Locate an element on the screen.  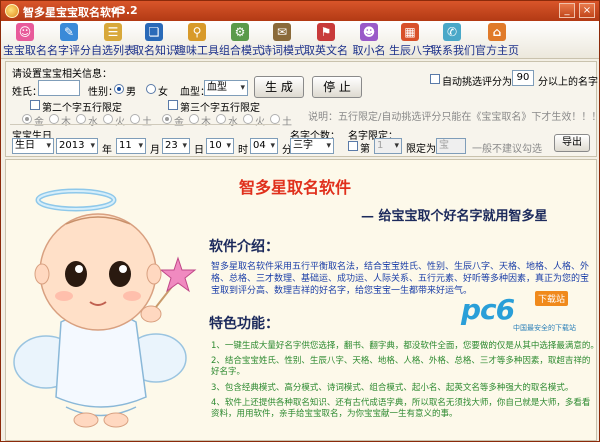
toolbar-item: ⚲ 趣味工具 is located at coordinates (197, 40).